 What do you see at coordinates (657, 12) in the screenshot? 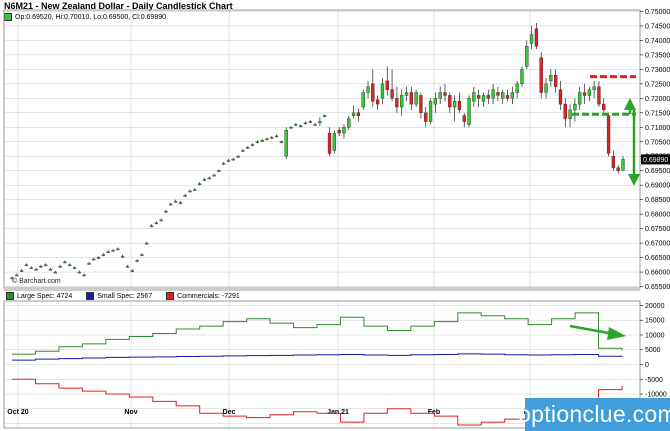
I see `price-tick-label: 0.75000` at bounding box center [657, 12].